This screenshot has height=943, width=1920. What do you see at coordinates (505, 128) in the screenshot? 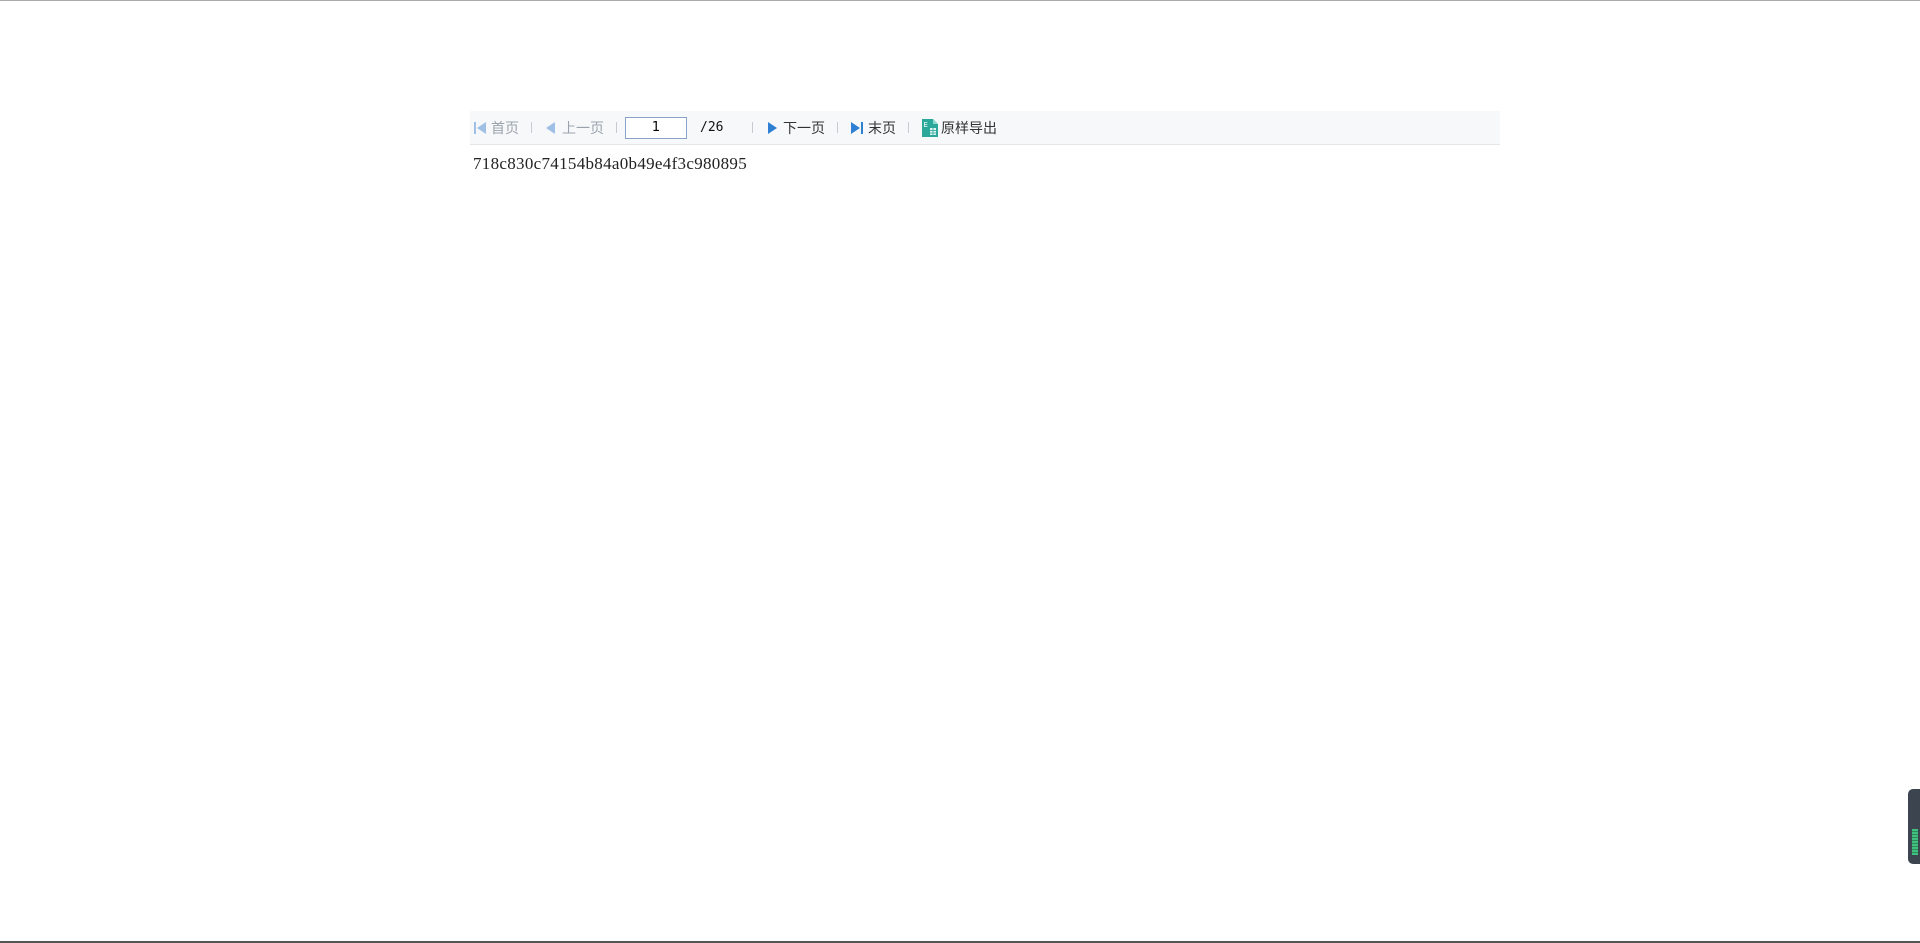
I see `first-page-label: 首页` at bounding box center [505, 128].